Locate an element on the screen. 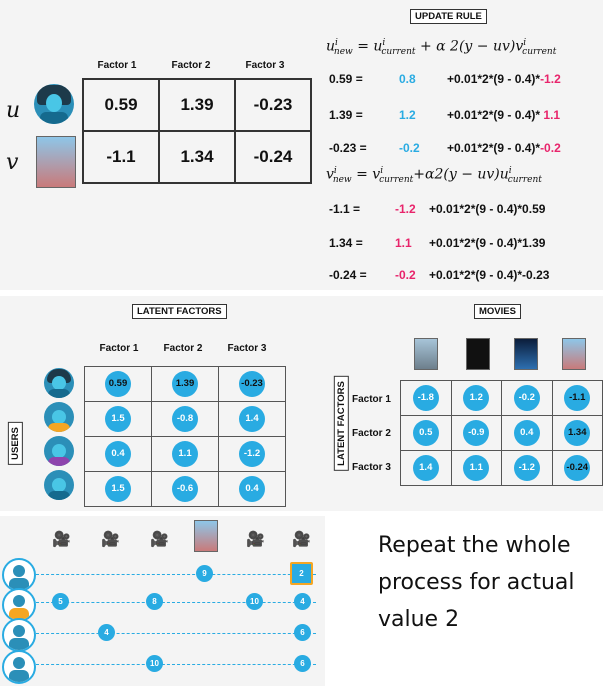 The height and width of the screenshot is (686, 605). user-3-factor-1: 0.4 is located at coordinates (118, 454).